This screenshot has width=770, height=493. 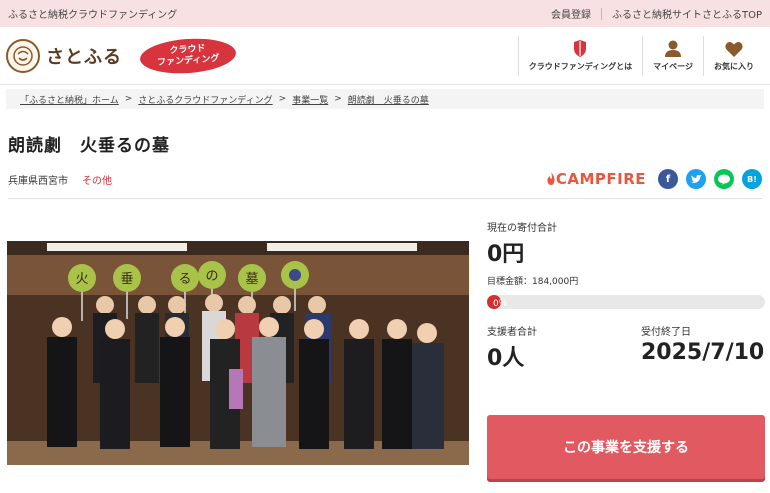 I want to click on breadcrumb-current: 朗読劇 火垂るの墓, so click(x=388, y=99).